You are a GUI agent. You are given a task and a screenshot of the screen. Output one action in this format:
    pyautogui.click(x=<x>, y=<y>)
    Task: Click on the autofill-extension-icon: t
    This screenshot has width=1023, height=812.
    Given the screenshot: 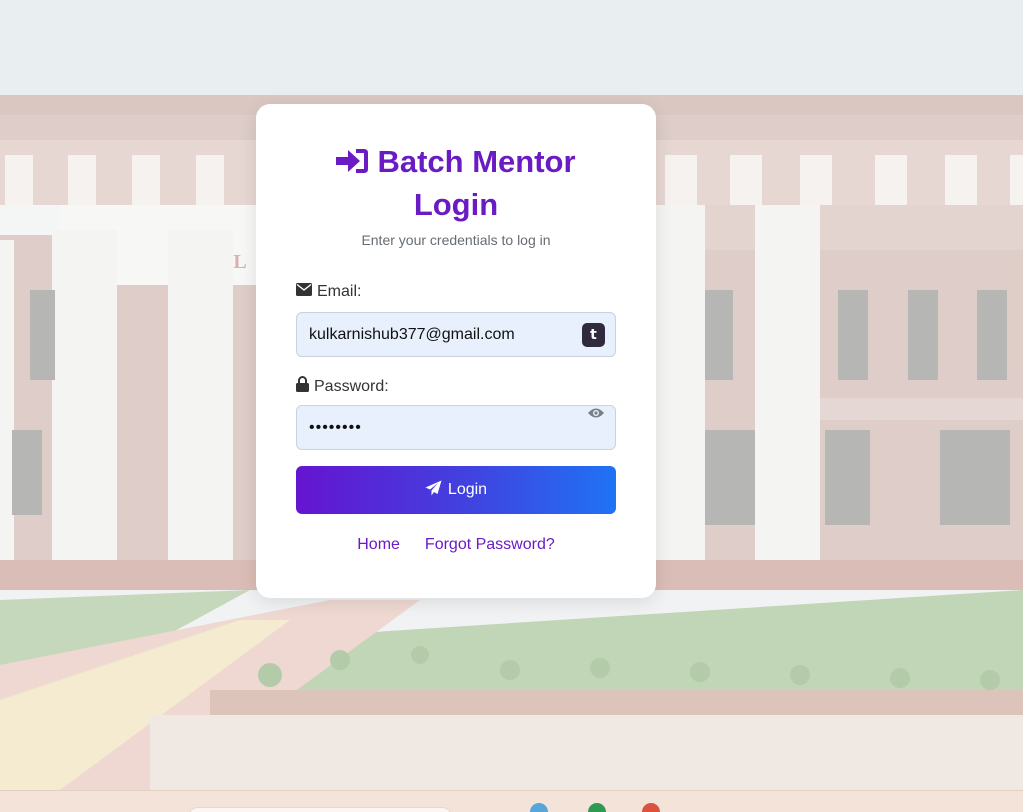 What is the action you would take?
    pyautogui.click(x=593, y=335)
    